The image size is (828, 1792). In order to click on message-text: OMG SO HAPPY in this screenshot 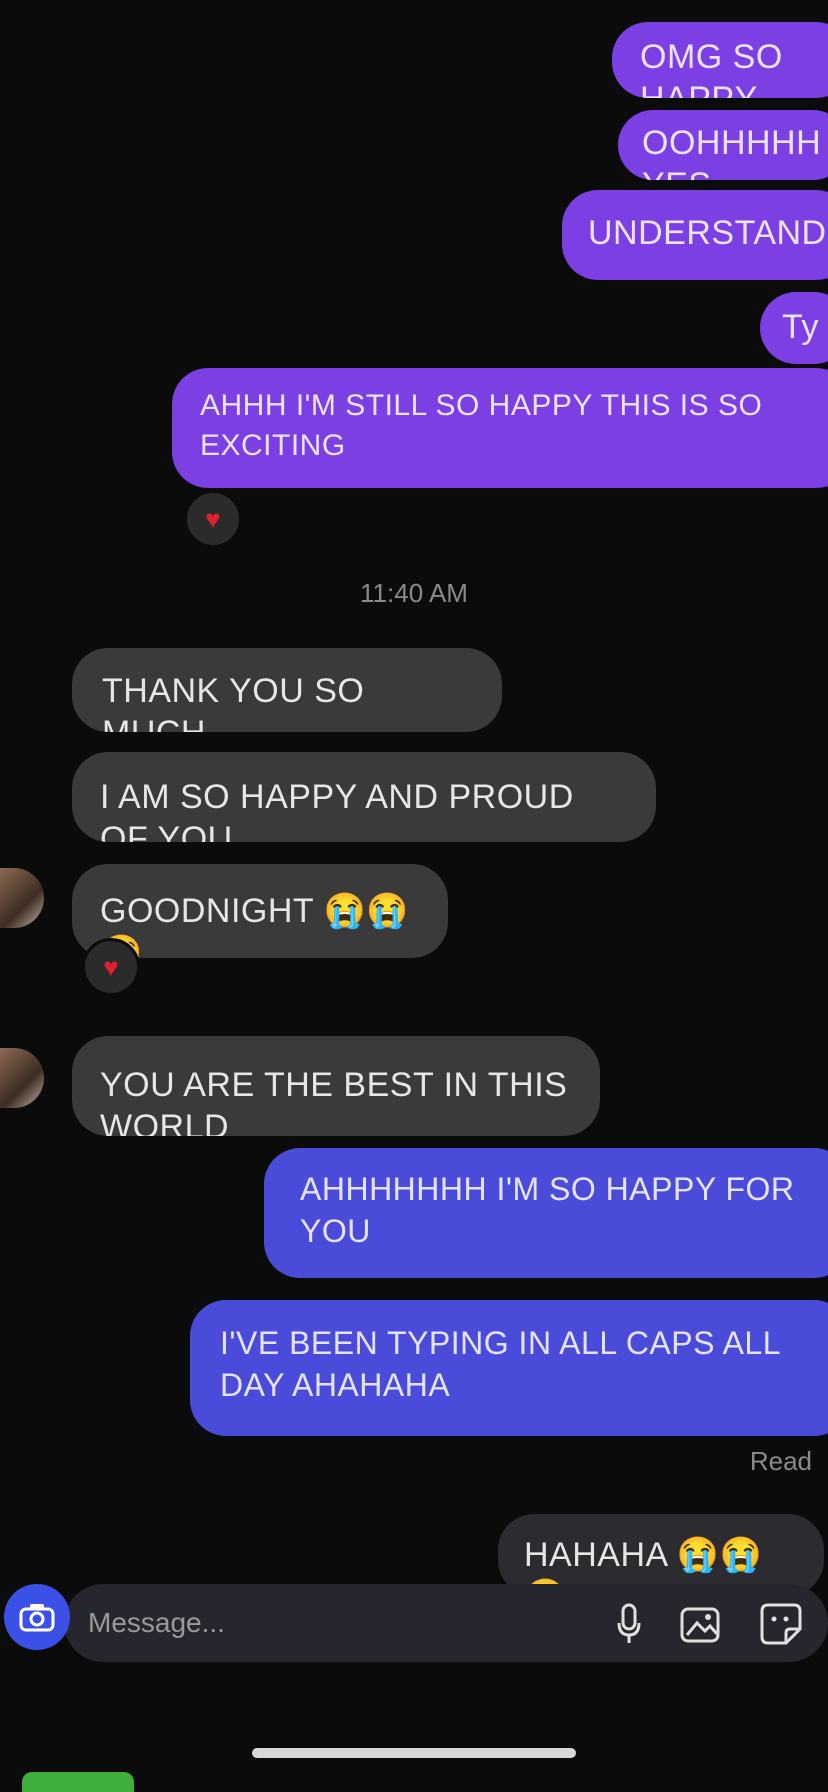, I will do `click(711, 68)`.